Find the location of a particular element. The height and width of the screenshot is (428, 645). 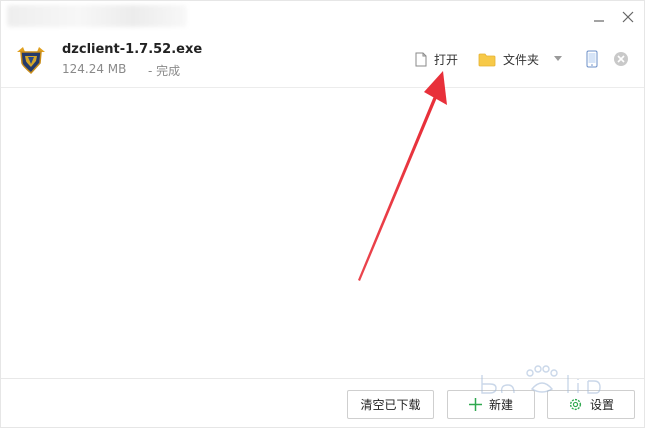

send-to-phone-button is located at coordinates (592, 59).